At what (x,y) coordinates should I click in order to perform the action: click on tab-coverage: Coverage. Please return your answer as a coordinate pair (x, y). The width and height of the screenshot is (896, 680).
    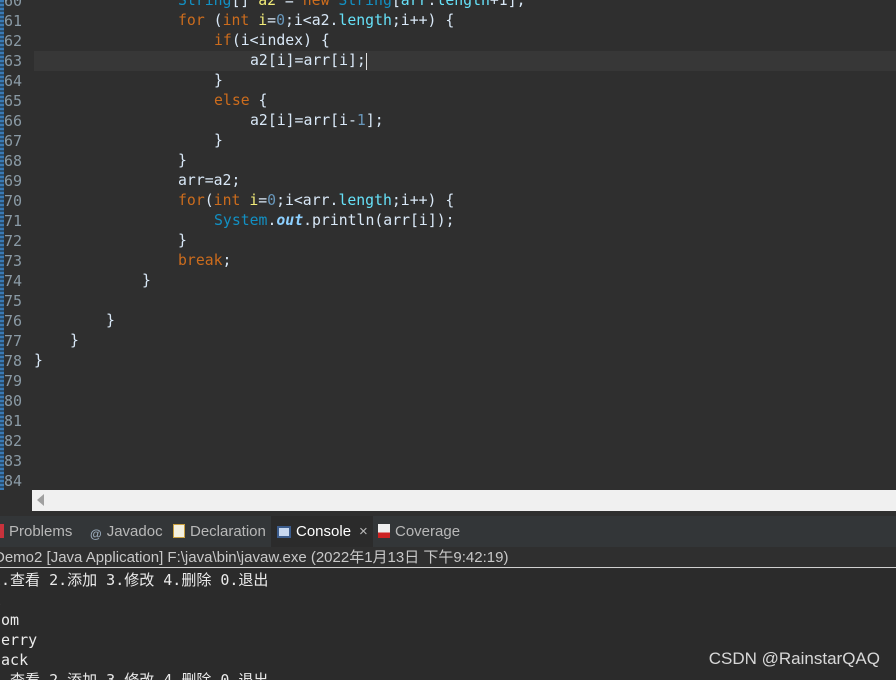
    Looking at the image, I should click on (419, 531).